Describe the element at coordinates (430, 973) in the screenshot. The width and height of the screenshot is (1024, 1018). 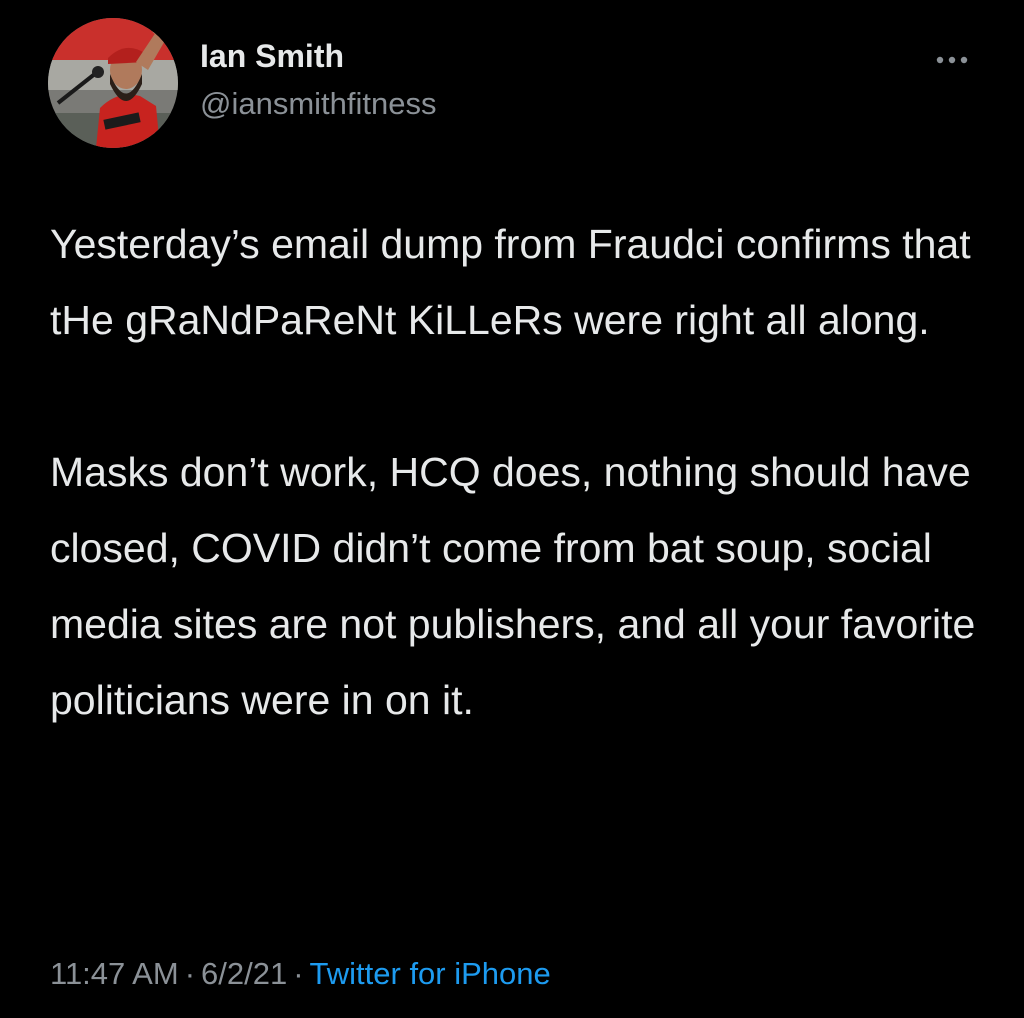
I see `tweet-source-link: Twitter for iPhone` at that location.